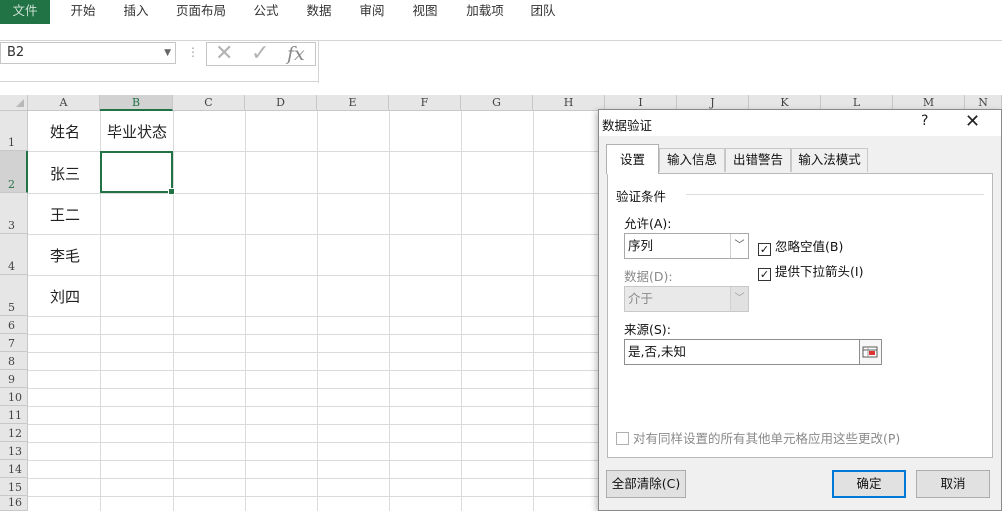 The width and height of the screenshot is (1002, 511). I want to click on column-header-a: A, so click(64, 103).